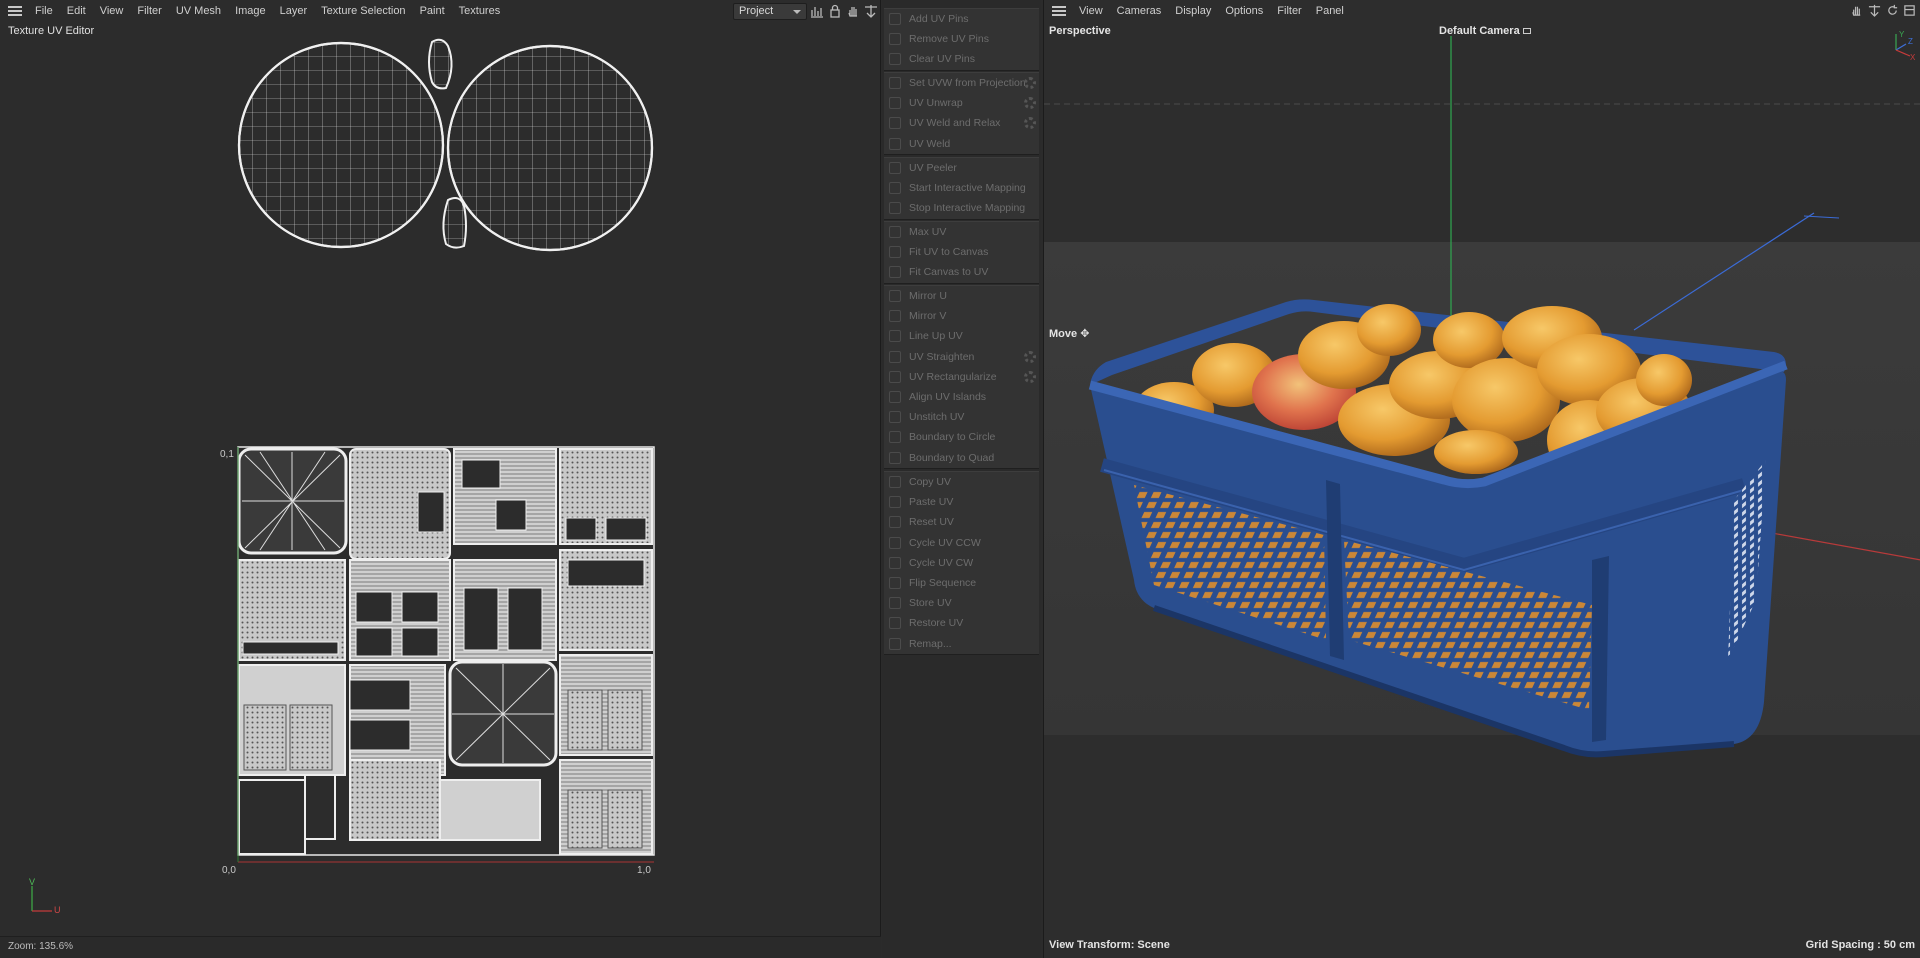 Image resolution: width=1920 pixels, height=958 pixels. I want to click on peeler-icon, so click(895, 168).